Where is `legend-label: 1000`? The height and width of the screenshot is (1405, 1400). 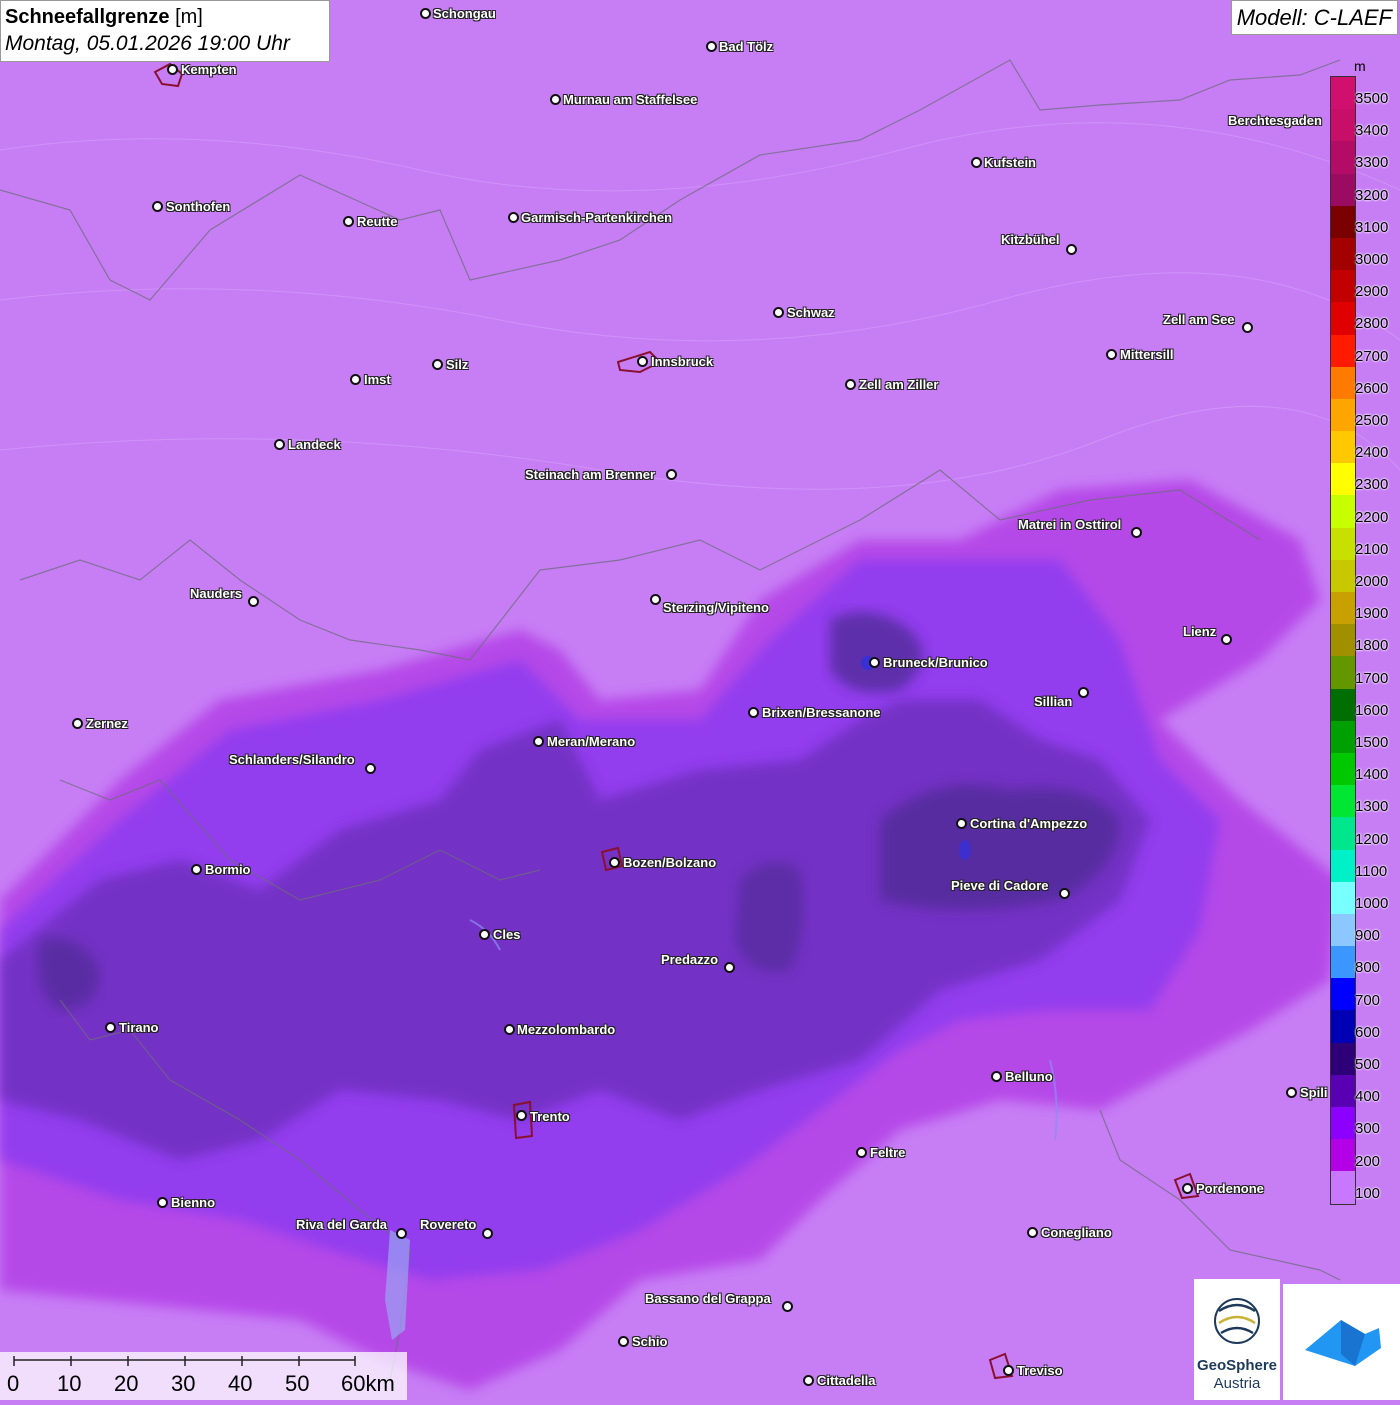 legend-label: 1000 is located at coordinates (1372, 903).